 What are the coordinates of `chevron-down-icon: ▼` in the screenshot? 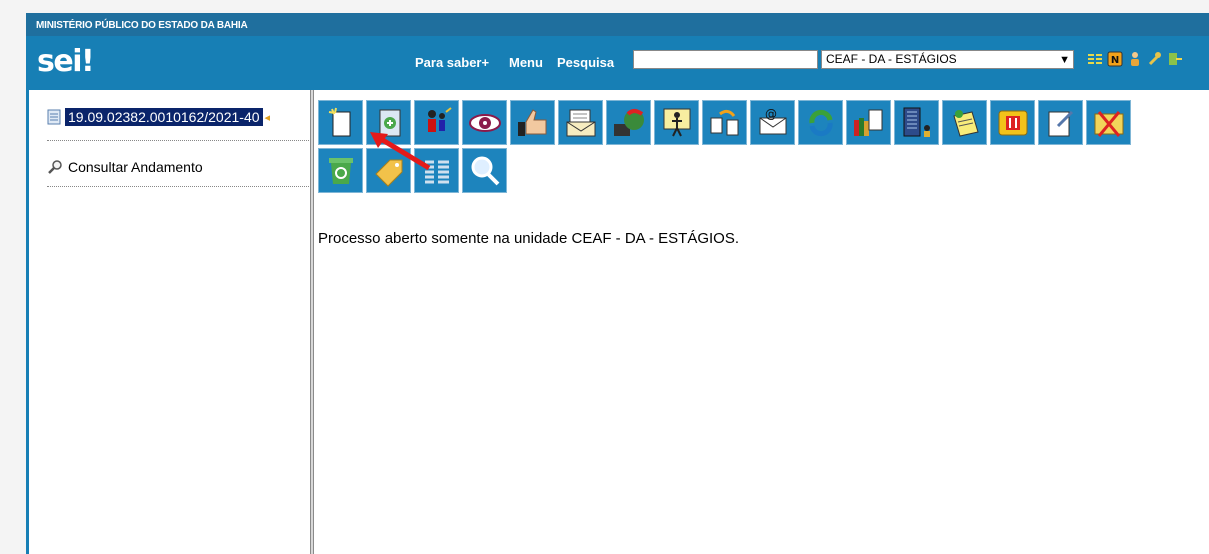 It's located at (1064, 60).